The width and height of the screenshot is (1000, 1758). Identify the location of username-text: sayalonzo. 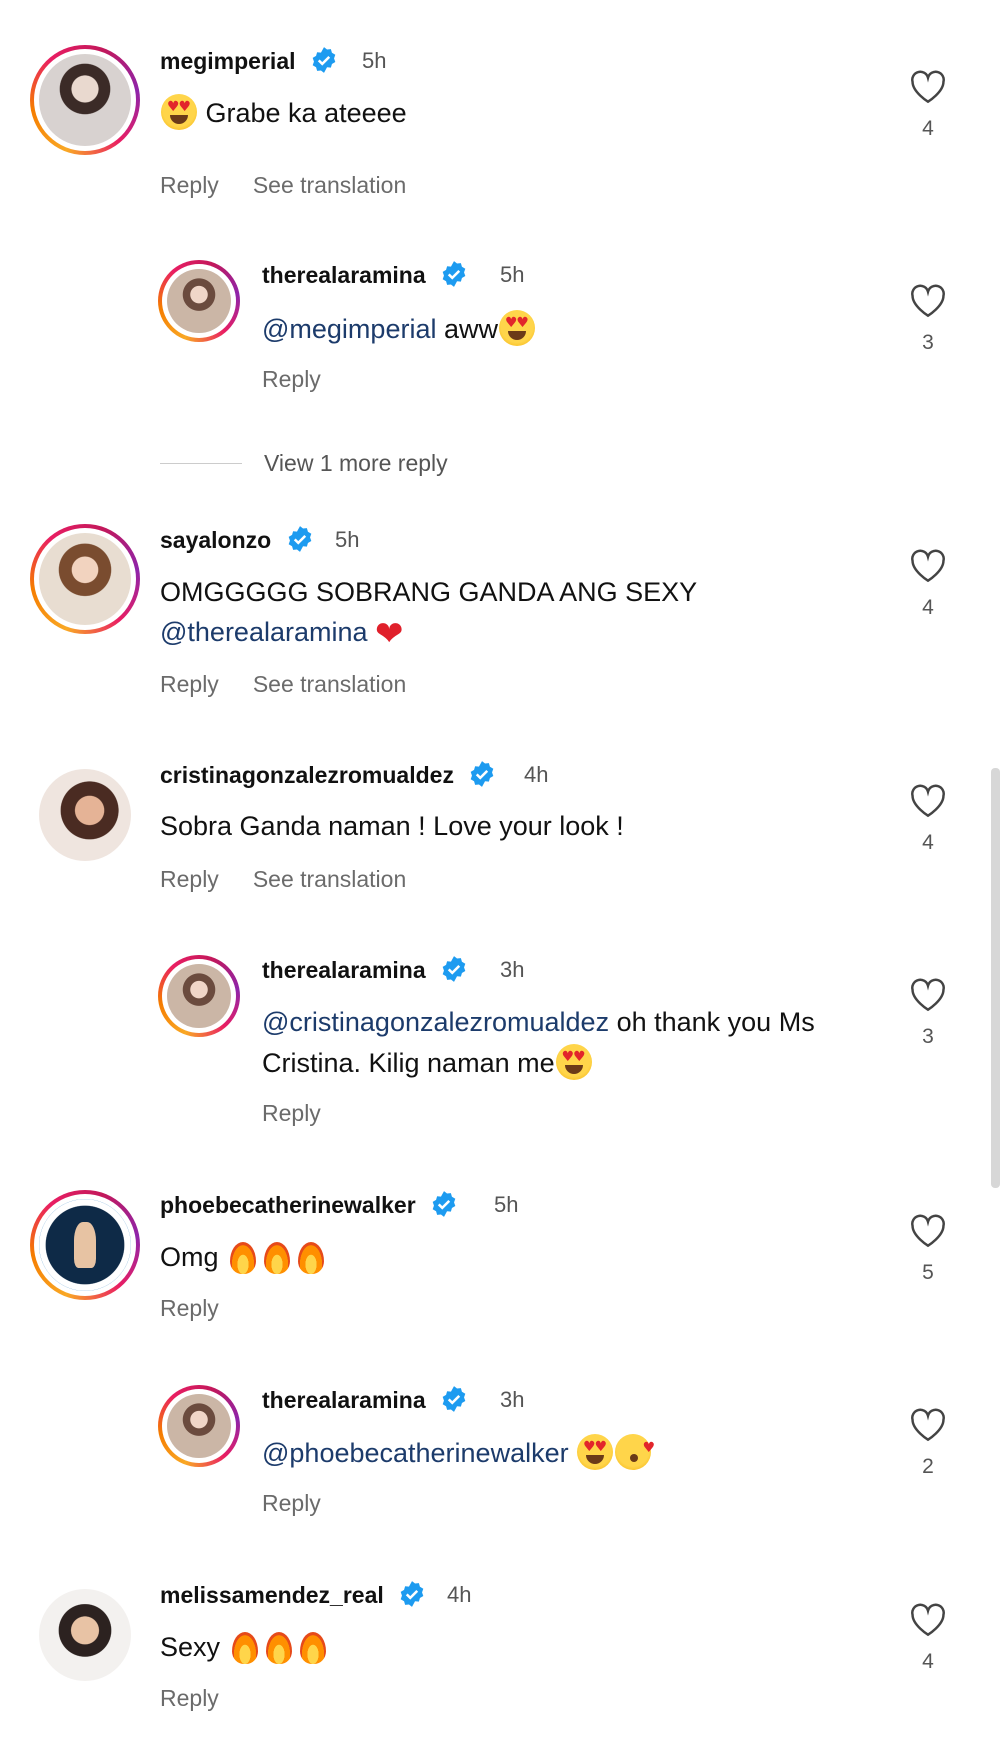
(215, 540).